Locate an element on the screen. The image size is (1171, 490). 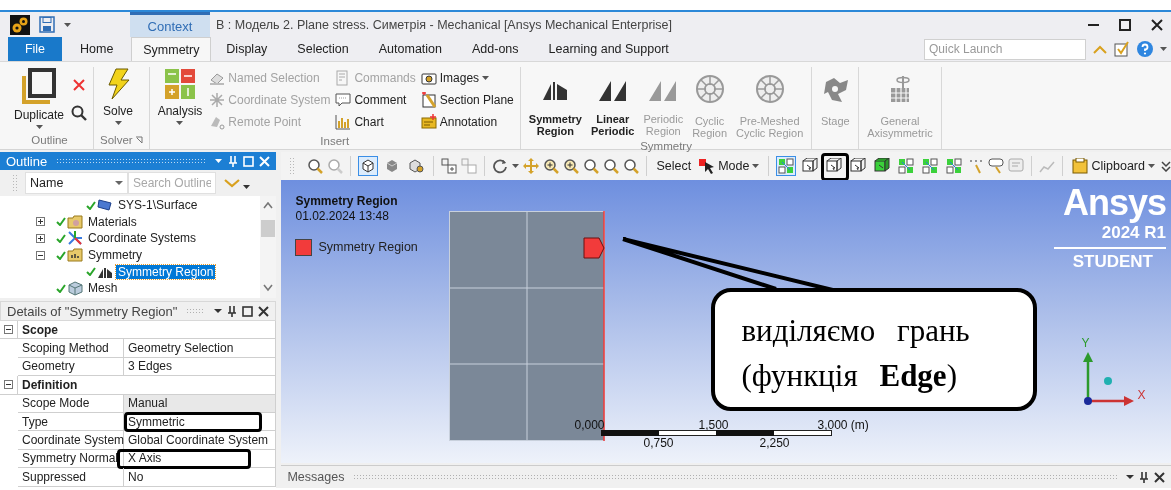
panel-title: Messages is located at coordinates (316, 477).